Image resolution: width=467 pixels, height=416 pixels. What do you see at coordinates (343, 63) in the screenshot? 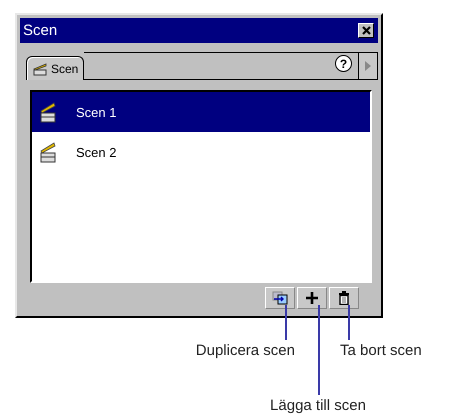
I see `help-button: ?` at bounding box center [343, 63].